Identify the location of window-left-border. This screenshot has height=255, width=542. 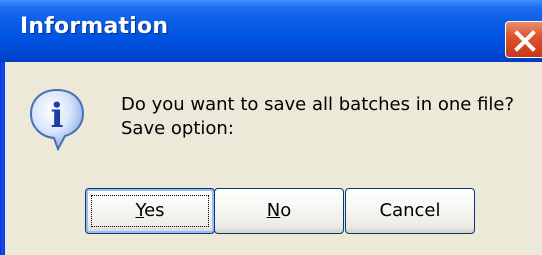
(2, 158).